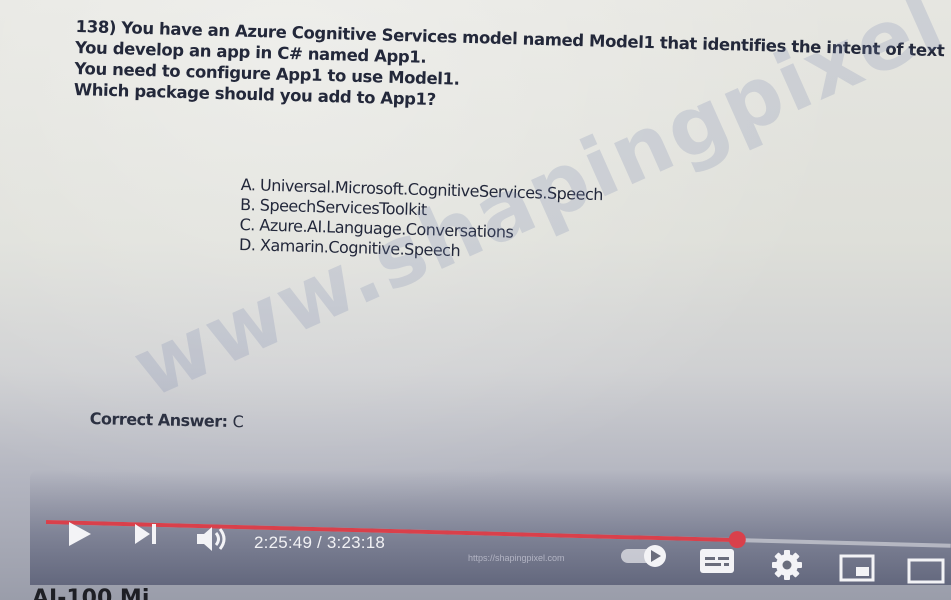  I want to click on fullscreen-button, so click(926, 571).